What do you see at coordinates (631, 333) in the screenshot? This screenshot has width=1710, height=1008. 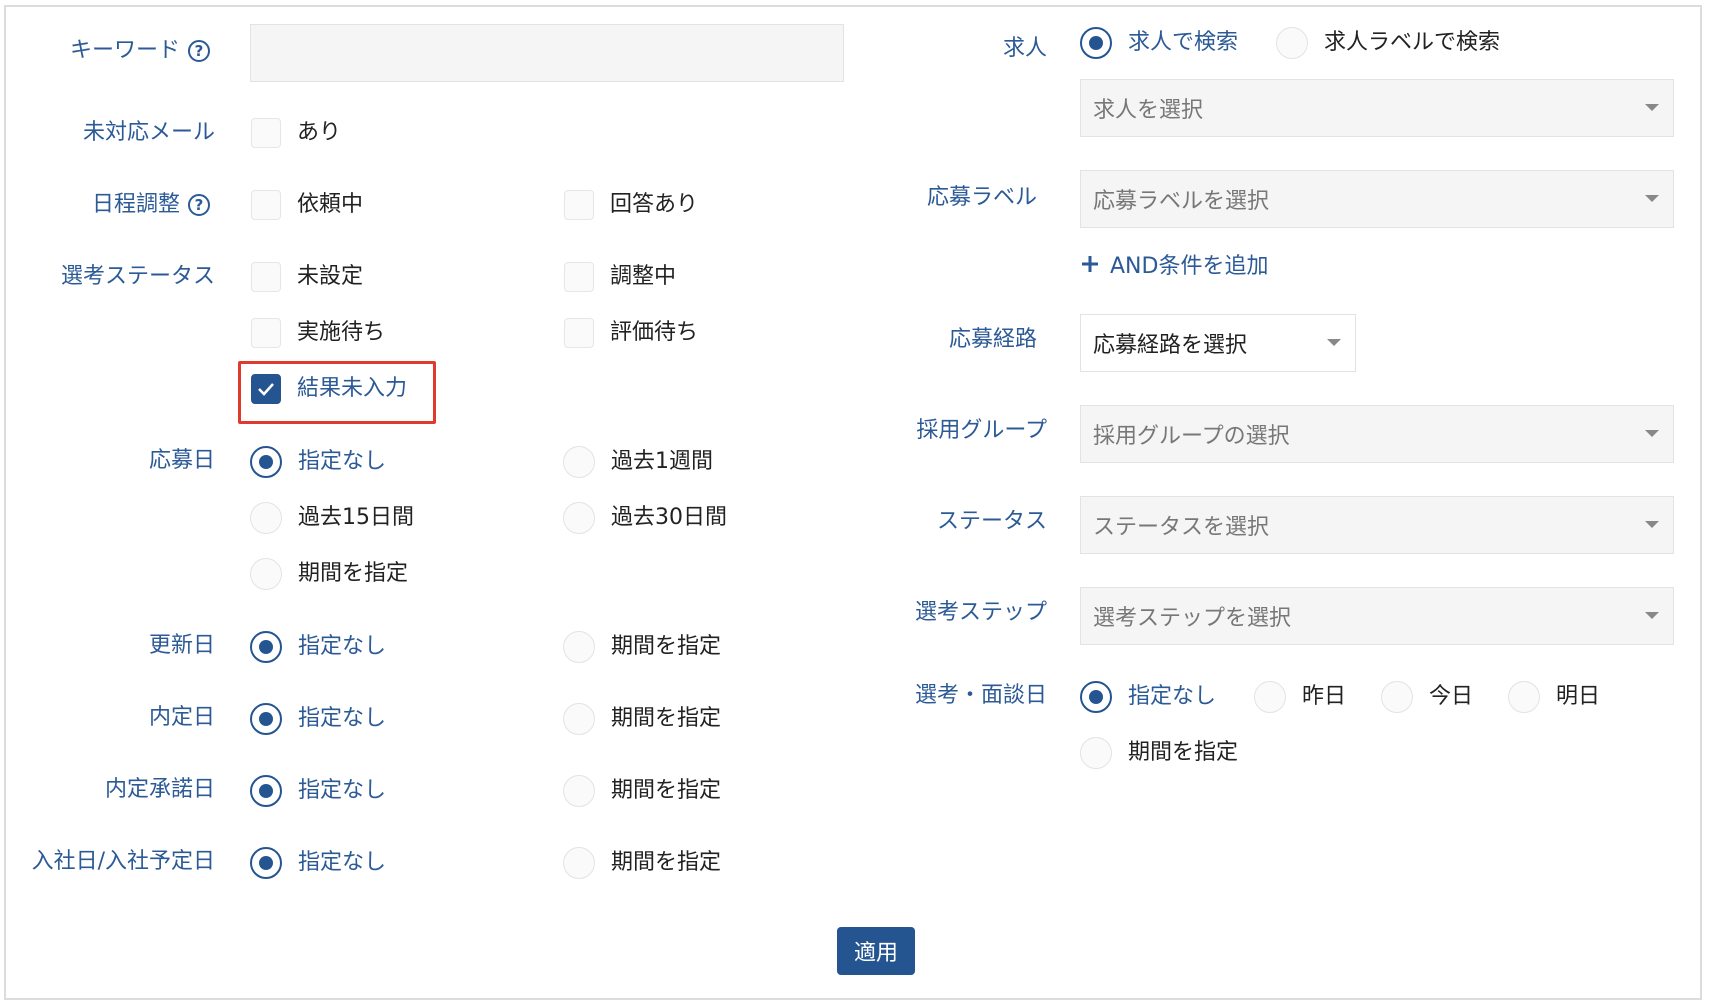 I see `status-option-waiting-eval: 評価待ち` at bounding box center [631, 333].